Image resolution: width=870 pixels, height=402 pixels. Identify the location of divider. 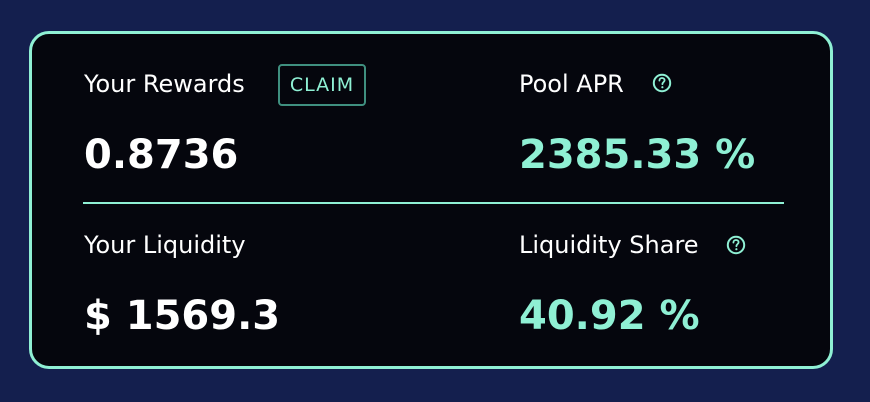
(433, 203).